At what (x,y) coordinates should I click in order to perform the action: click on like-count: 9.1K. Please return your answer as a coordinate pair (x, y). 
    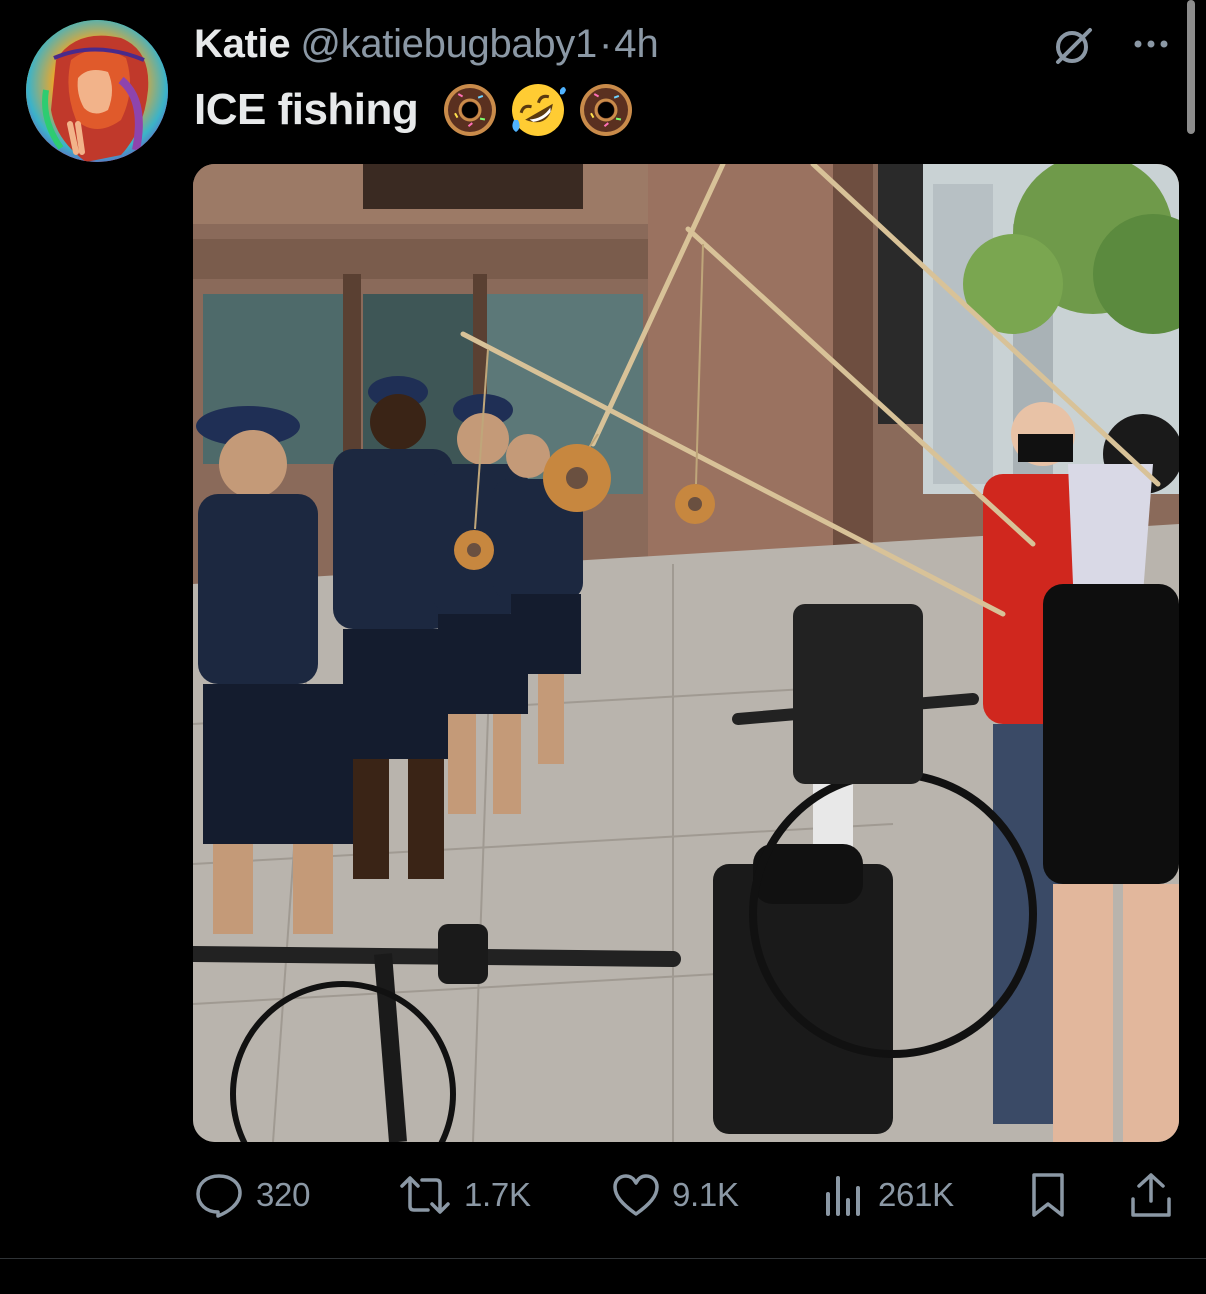
    Looking at the image, I should click on (705, 1194).